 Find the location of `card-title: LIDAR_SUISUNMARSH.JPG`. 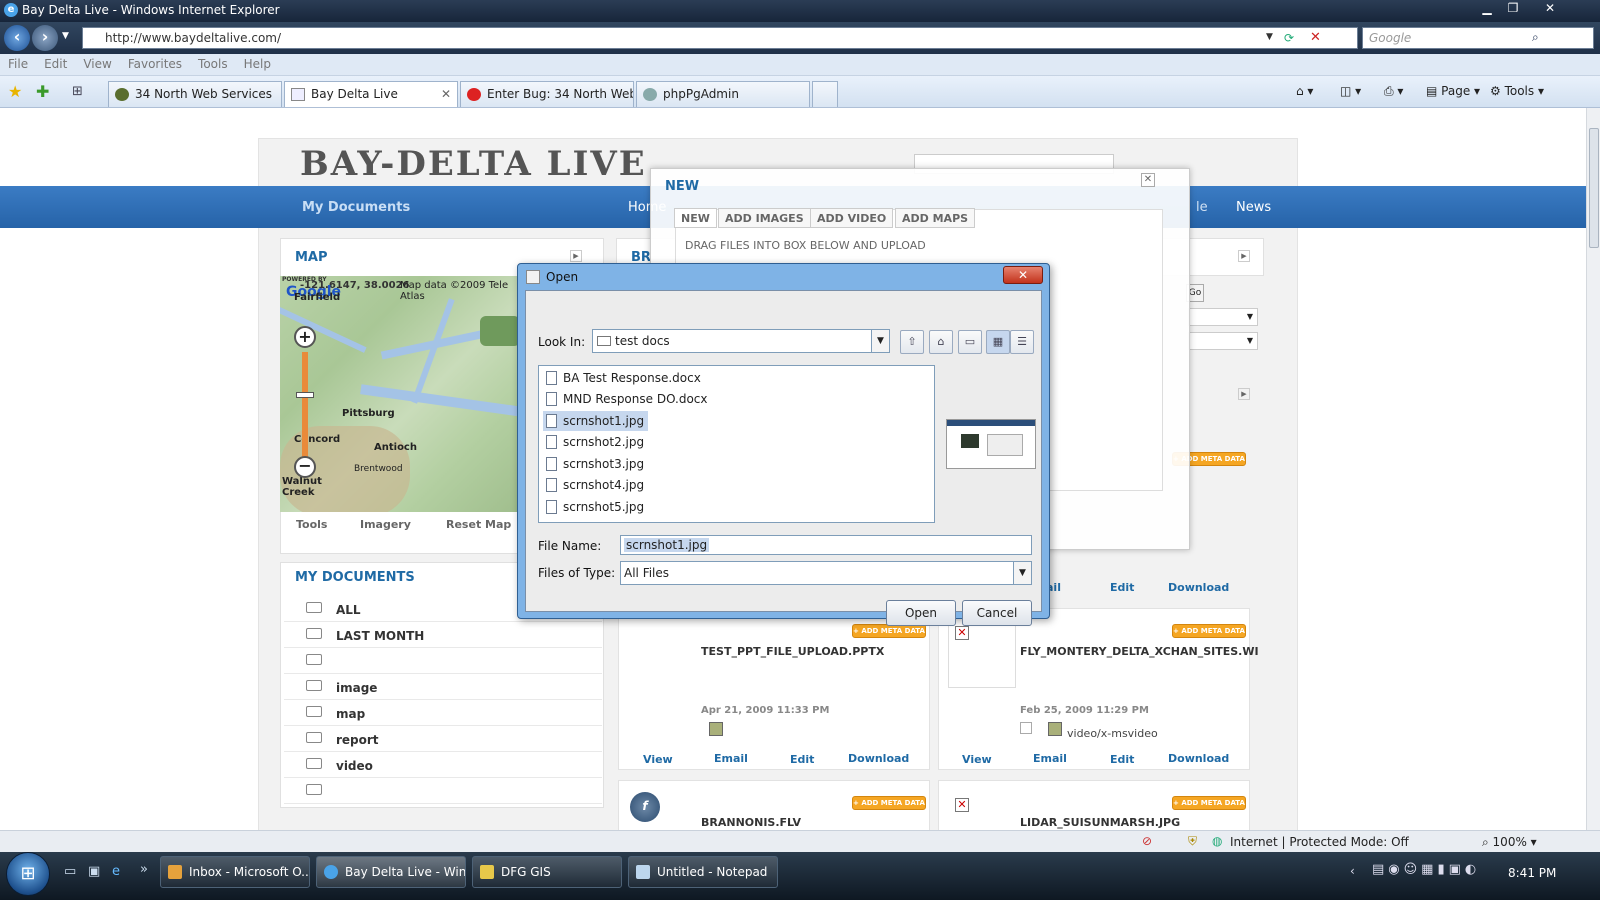

card-title: LIDAR_SUISUNMARSH.JPG is located at coordinates (1100, 822).